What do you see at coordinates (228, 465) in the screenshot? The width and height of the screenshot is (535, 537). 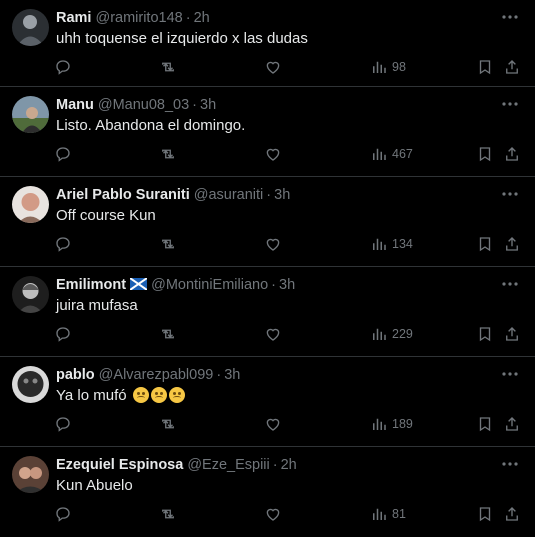 I see `user-handle: @Eze_Espiii` at bounding box center [228, 465].